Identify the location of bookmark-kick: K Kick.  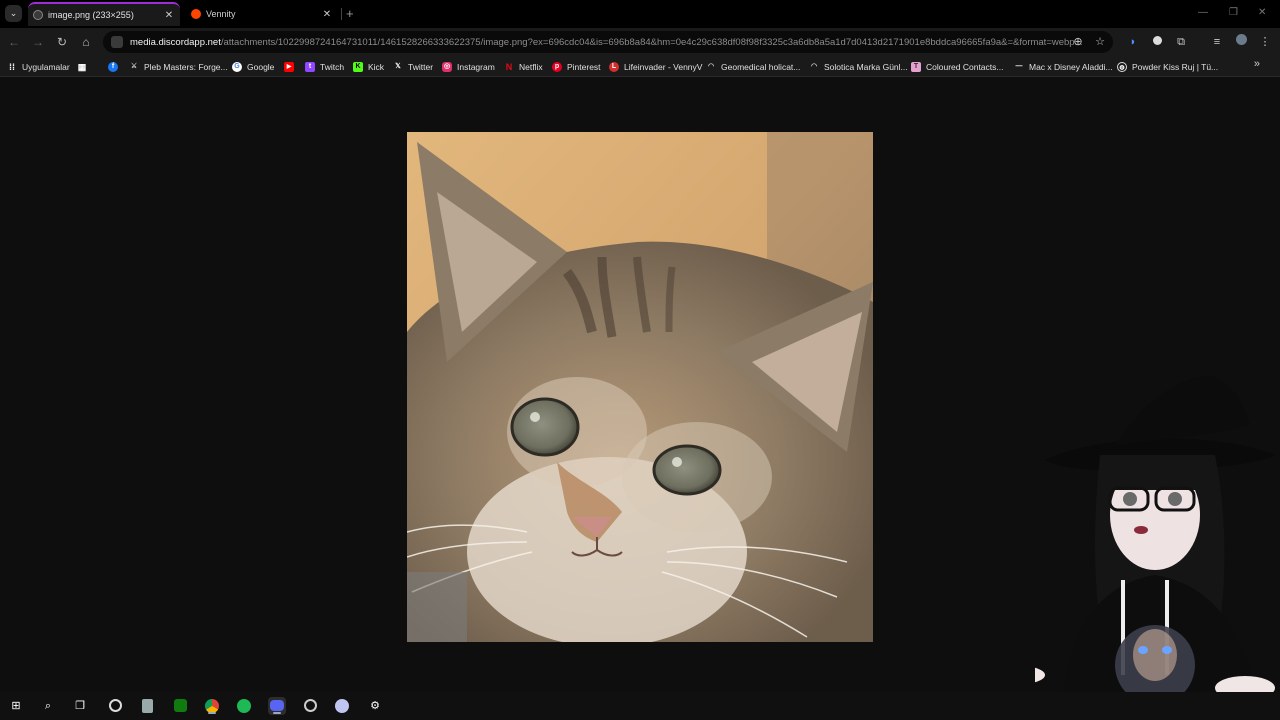
(368, 66).